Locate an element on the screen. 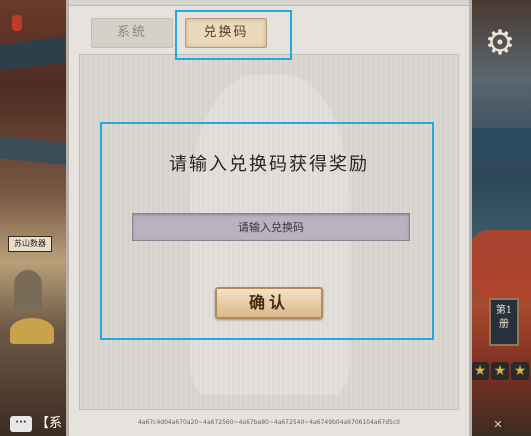 This screenshot has height=436, width=531. maple-leaves is located at coordinates (500, 265).